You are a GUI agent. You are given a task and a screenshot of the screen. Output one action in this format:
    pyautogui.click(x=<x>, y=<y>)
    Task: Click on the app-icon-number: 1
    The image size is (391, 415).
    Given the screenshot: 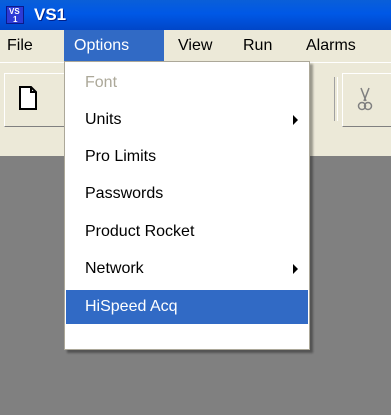 What is the action you would take?
    pyautogui.click(x=15, y=19)
    